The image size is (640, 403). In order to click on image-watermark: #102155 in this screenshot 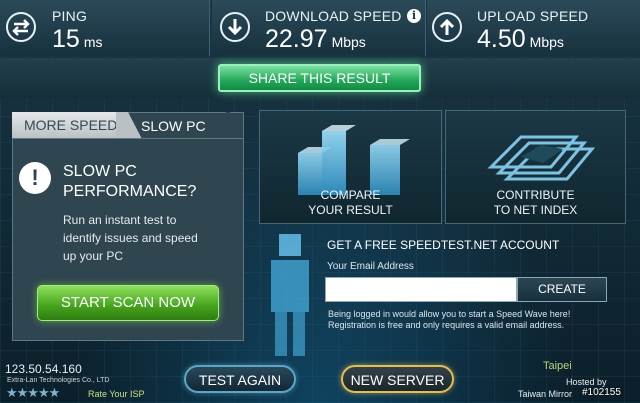, I will do `click(601, 392)`.